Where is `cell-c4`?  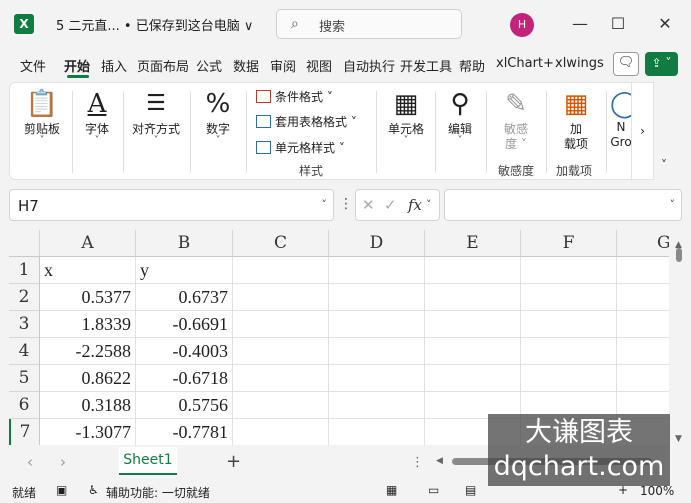 cell-c4 is located at coordinates (281, 351).